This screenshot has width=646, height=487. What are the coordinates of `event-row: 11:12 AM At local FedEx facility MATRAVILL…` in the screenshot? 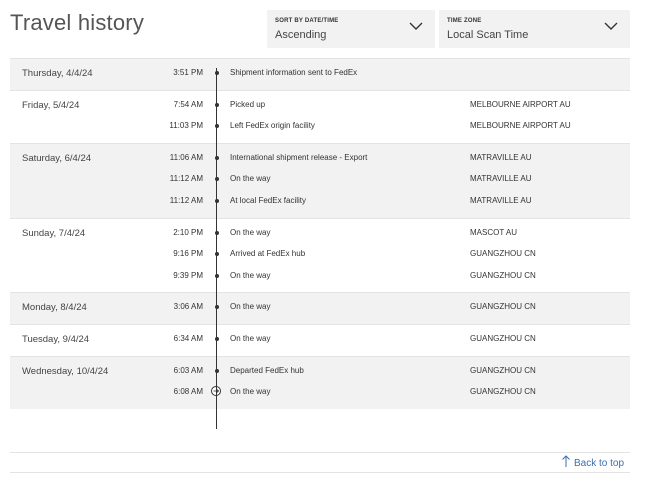 It's located at (320, 202).